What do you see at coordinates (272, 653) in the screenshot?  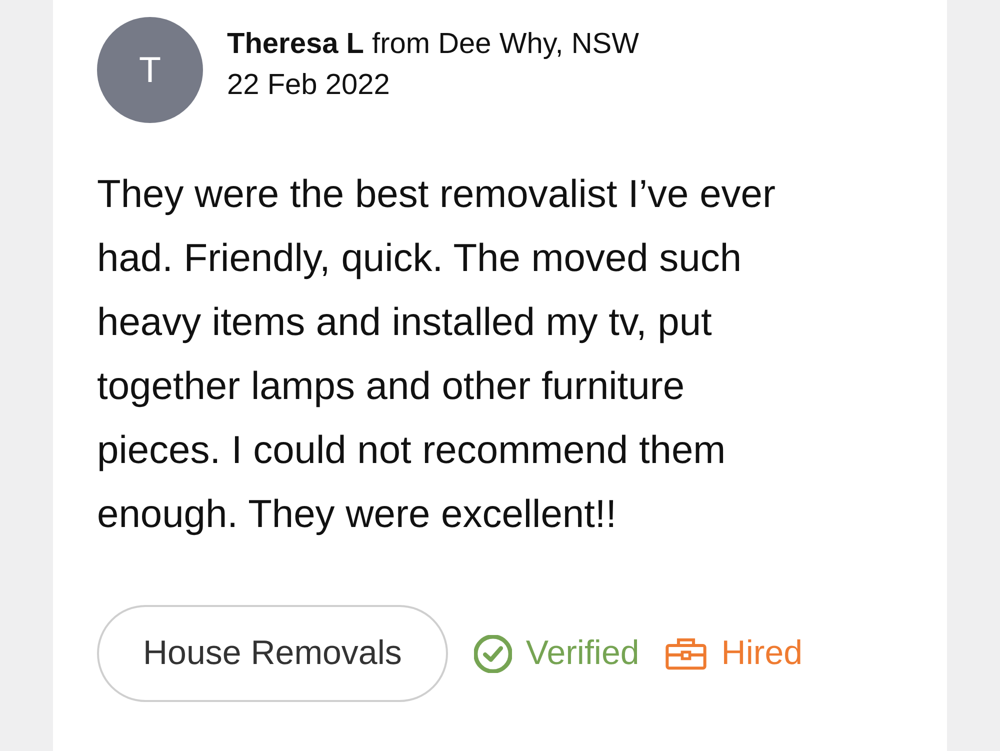 I see `service-tag: House Removals` at bounding box center [272, 653].